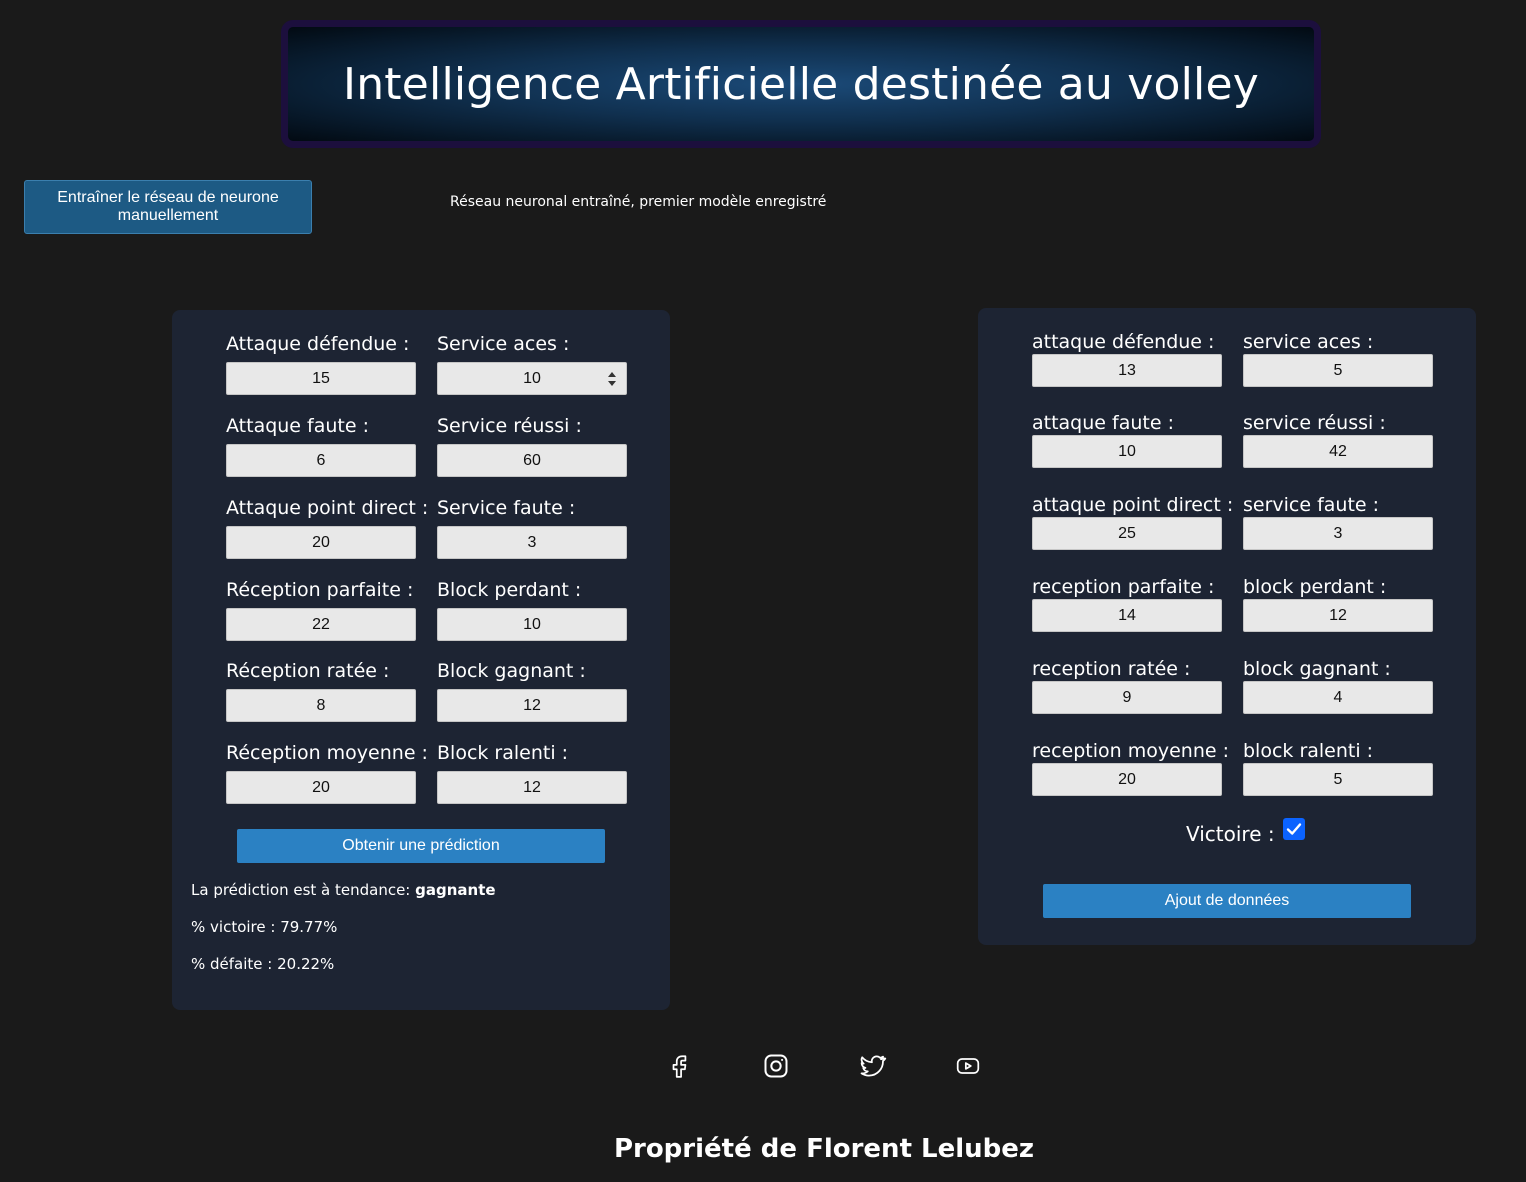  Describe the element at coordinates (509, 590) in the screenshot. I see `field-label: Block perdant :` at that location.